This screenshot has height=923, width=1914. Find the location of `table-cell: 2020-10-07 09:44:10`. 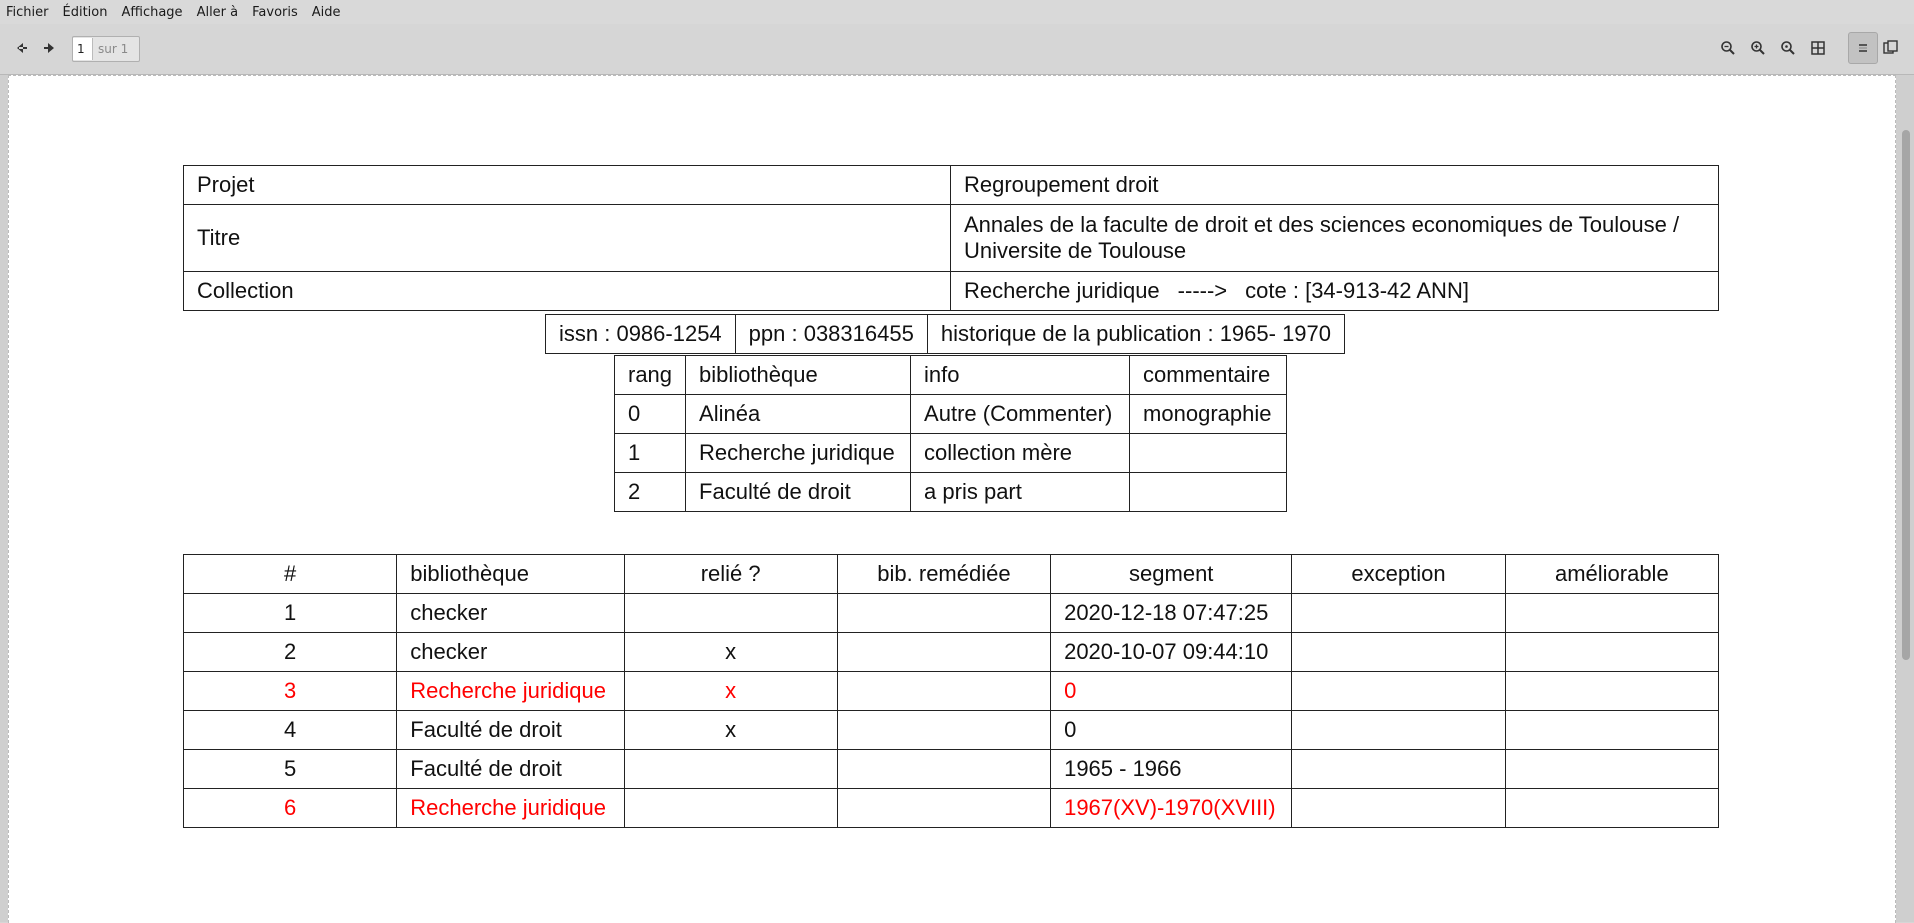

table-cell: 2020-10-07 09:44:10 is located at coordinates (1171, 652).